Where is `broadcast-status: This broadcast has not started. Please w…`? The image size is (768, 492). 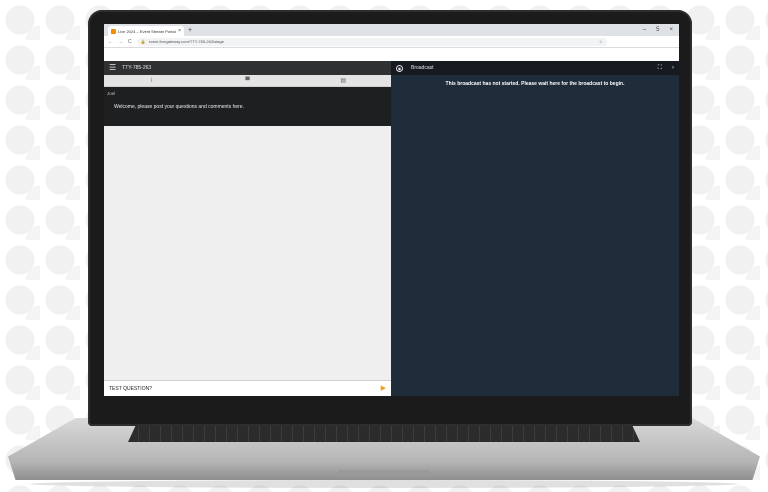
broadcast-status: This broadcast has not started. Please w… is located at coordinates (535, 84).